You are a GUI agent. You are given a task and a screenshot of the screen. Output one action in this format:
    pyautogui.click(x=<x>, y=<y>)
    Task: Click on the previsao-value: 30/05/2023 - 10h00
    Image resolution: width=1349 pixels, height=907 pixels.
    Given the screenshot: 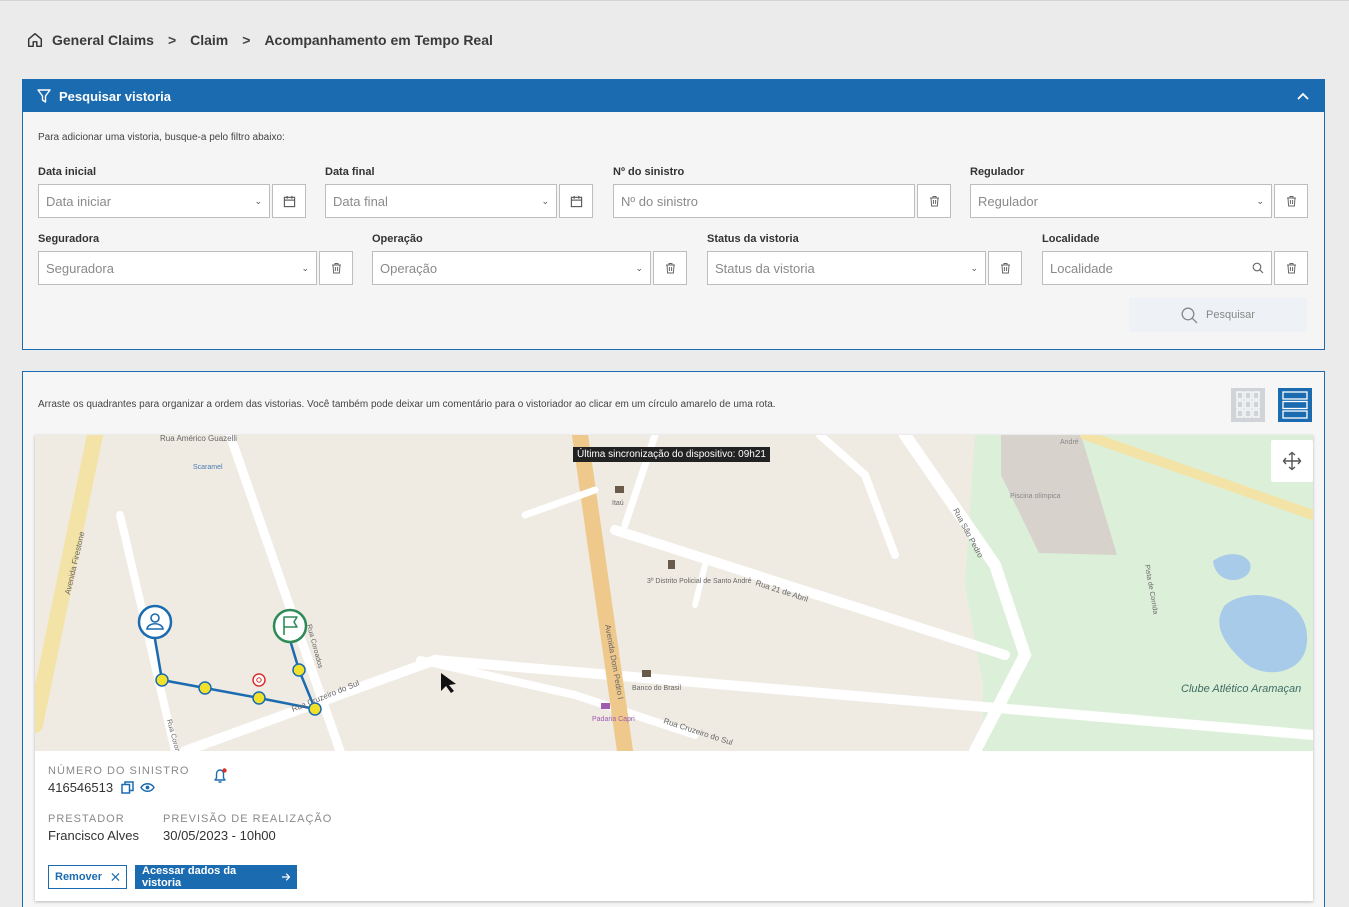 What is the action you would take?
    pyautogui.click(x=219, y=835)
    